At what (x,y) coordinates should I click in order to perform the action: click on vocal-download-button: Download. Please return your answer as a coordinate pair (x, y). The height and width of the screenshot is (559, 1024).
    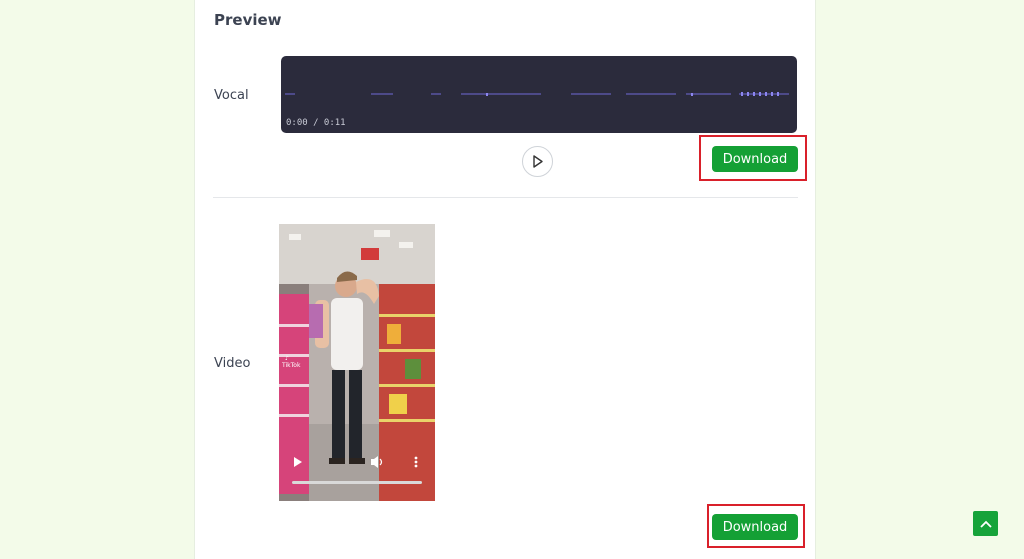
    Looking at the image, I should click on (755, 159).